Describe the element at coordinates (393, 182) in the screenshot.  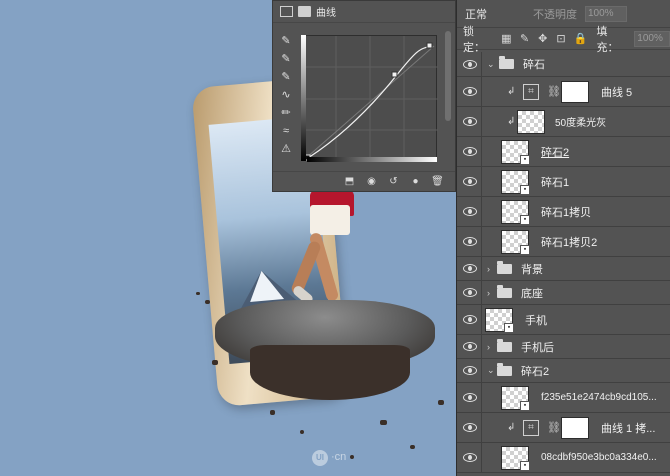
I see `reset-icon: ↺` at that location.